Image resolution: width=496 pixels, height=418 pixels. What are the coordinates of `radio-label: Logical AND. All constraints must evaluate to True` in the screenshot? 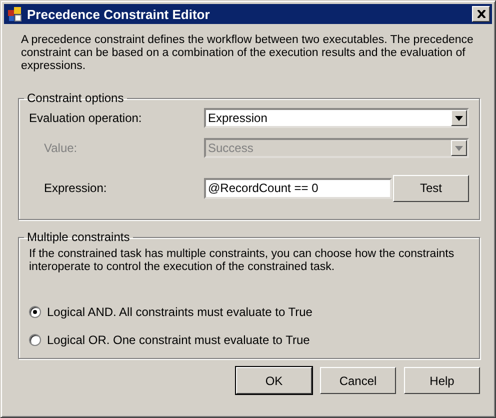 It's located at (179, 312).